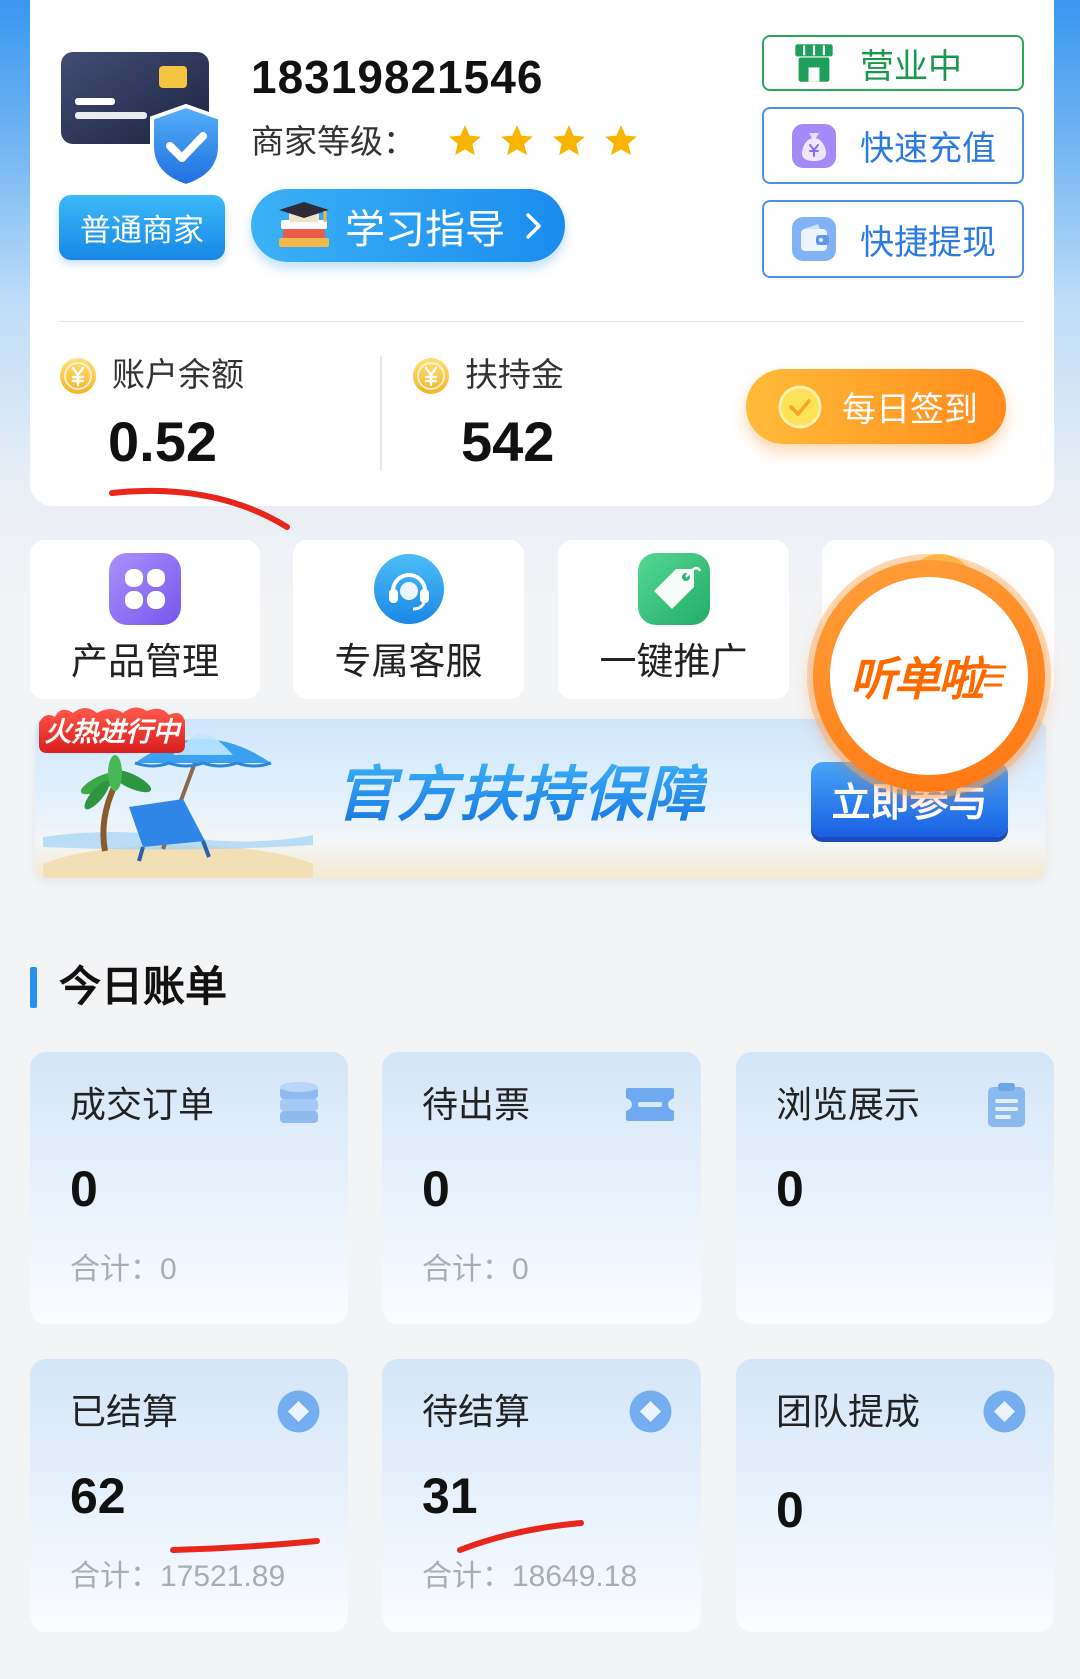 This screenshot has width=1080, height=1679. Describe the element at coordinates (397, 77) in the screenshot. I see `merchant-phone: 18319821546` at that location.